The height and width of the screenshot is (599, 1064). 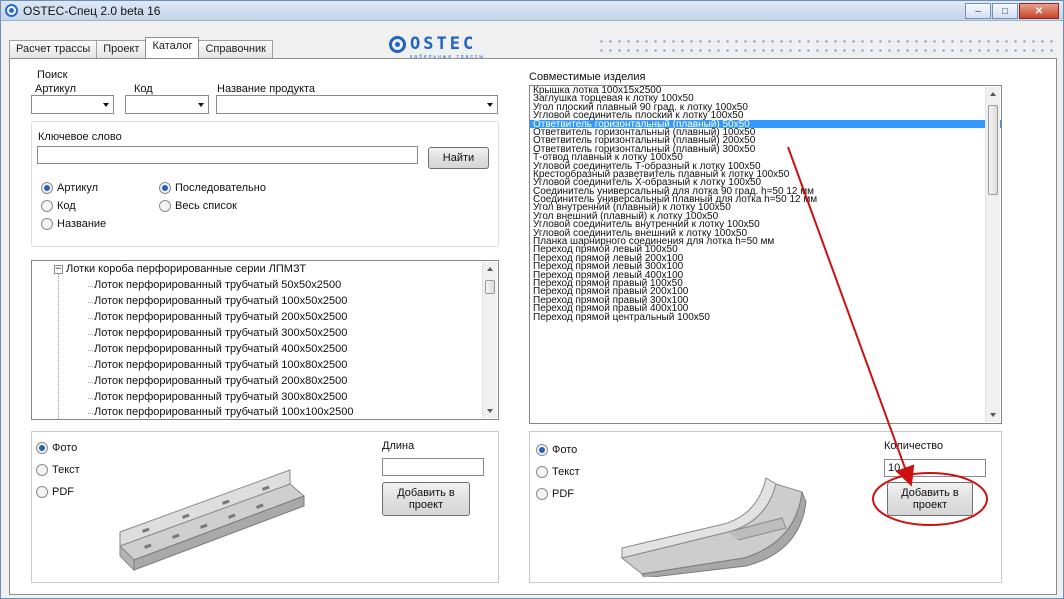 I want to click on keyword-input, so click(x=227, y=155).